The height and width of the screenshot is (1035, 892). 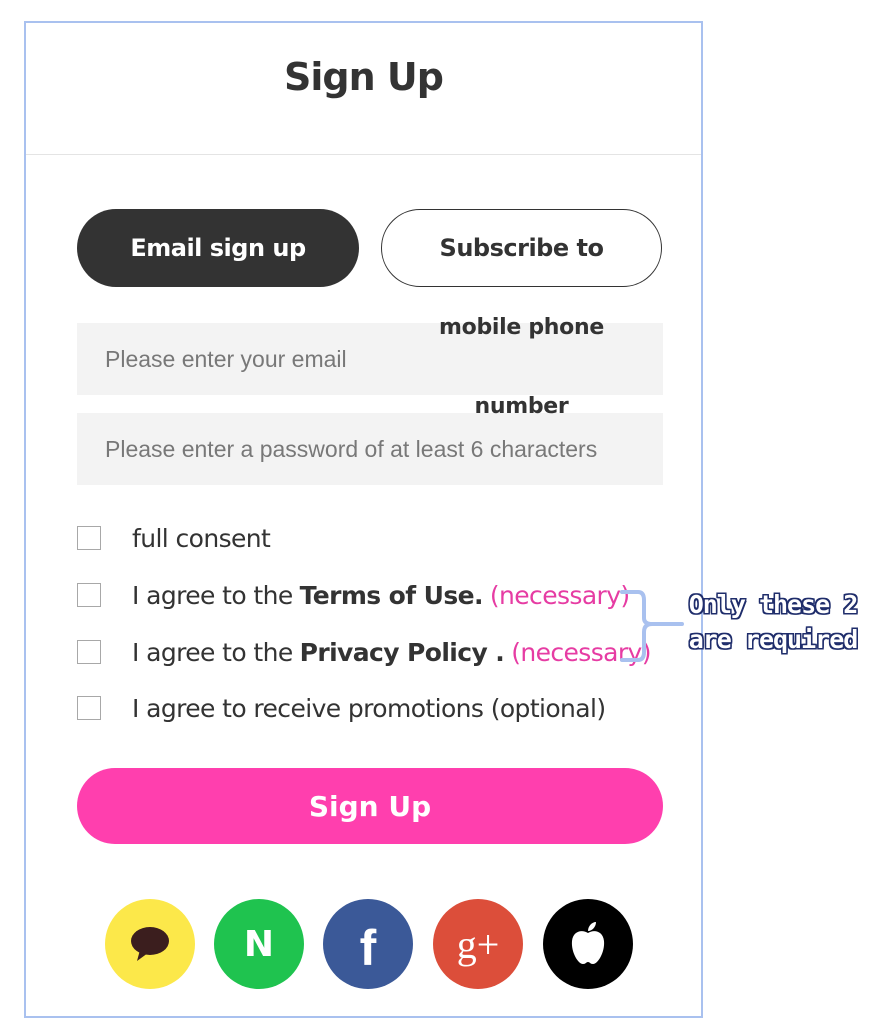 I want to click on panel-header: Sign Up, so click(x=363, y=89).